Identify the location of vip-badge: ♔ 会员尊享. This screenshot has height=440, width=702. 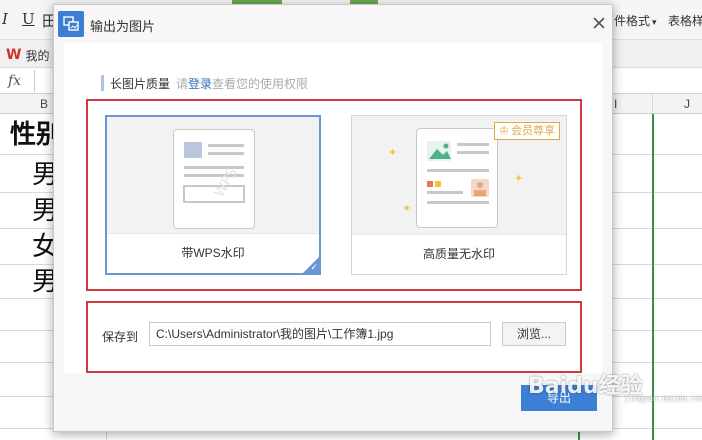
(527, 131).